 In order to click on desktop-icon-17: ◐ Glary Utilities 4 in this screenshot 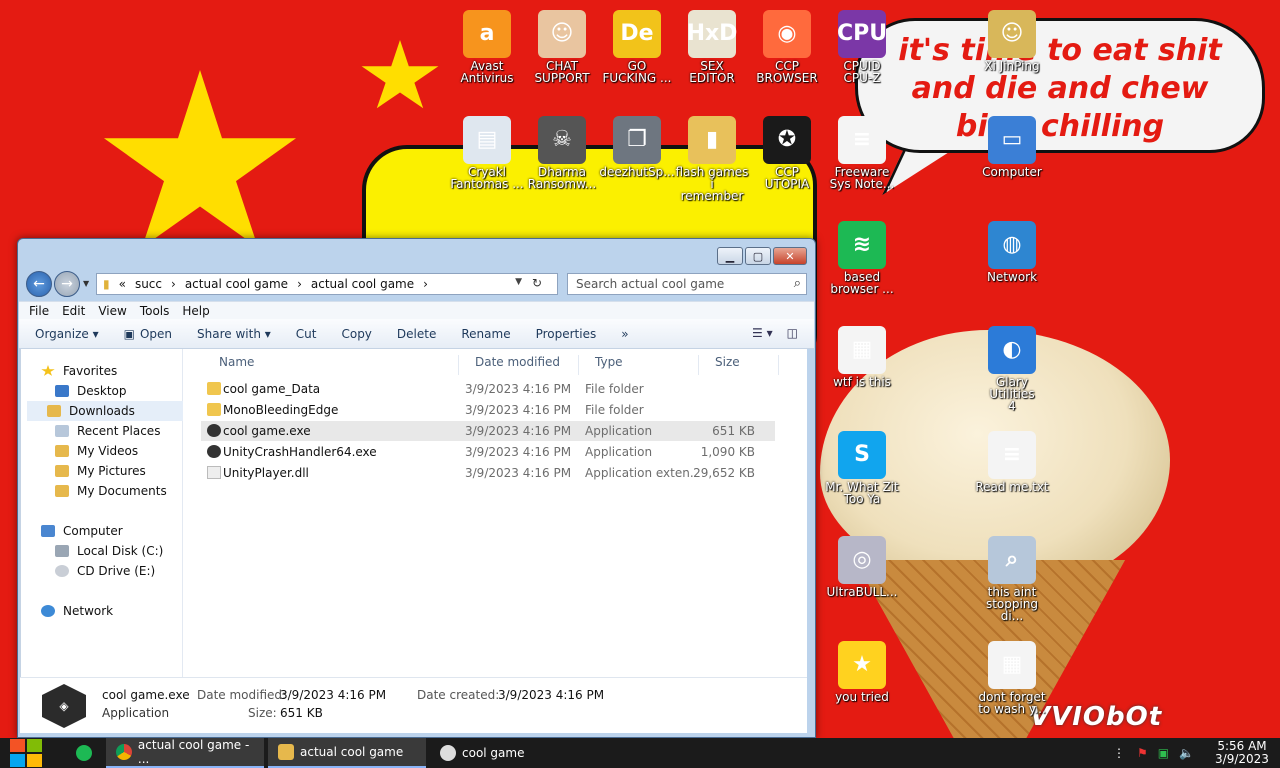, I will do `click(1012, 370)`.